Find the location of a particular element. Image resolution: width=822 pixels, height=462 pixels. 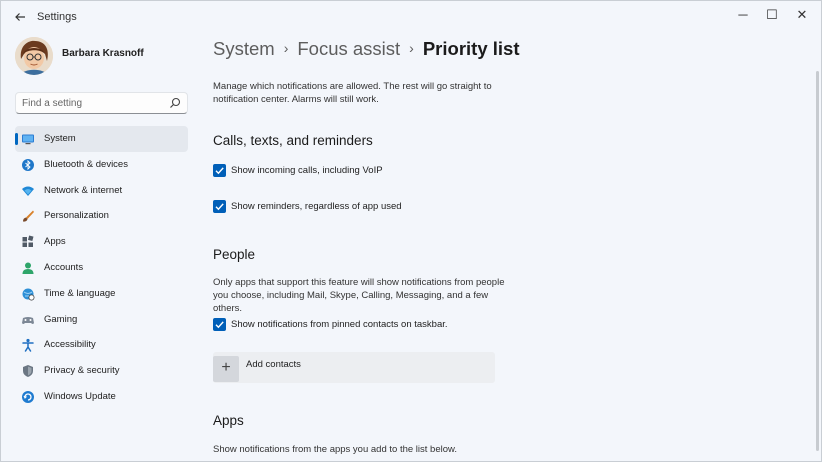

back-arrow-icon is located at coordinates (20, 17).